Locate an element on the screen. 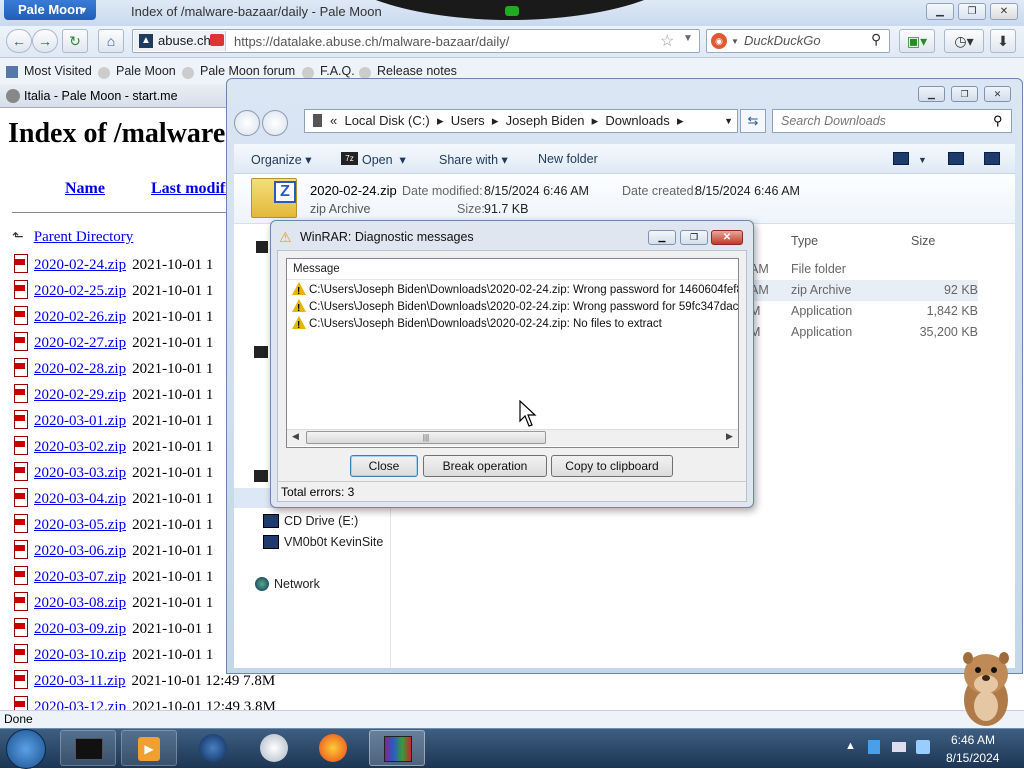  explorer-search-input: Search Downloads is located at coordinates (892, 121).